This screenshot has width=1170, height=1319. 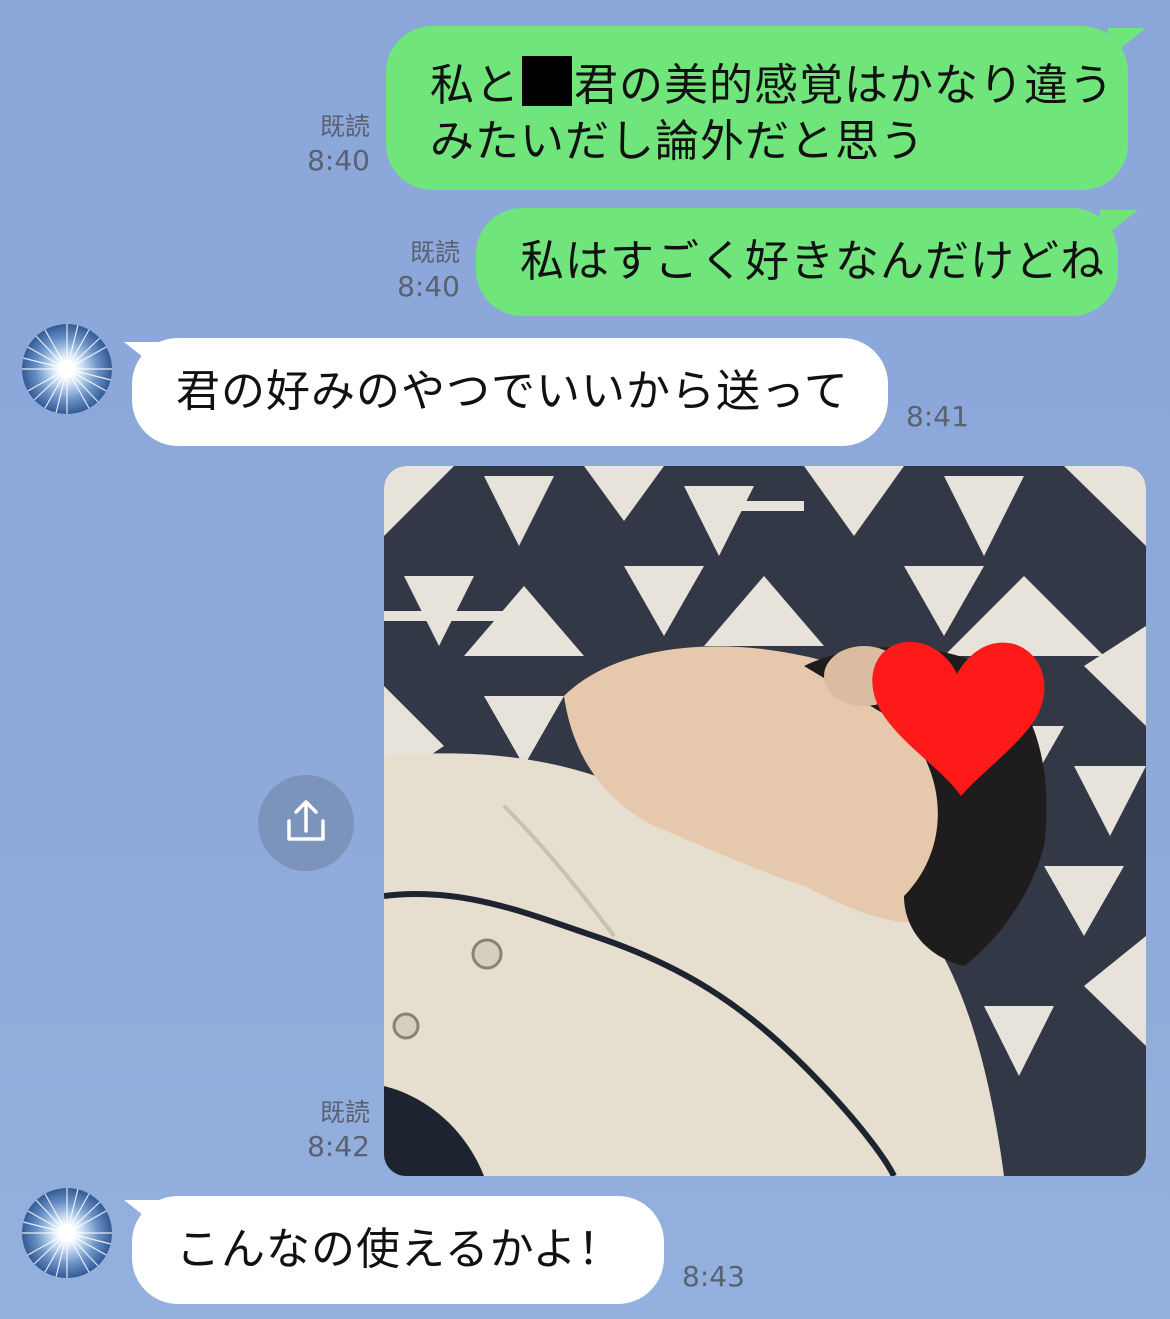 What do you see at coordinates (677, 141) in the screenshot?
I see `message-line: みたいだし論外だと思う` at bounding box center [677, 141].